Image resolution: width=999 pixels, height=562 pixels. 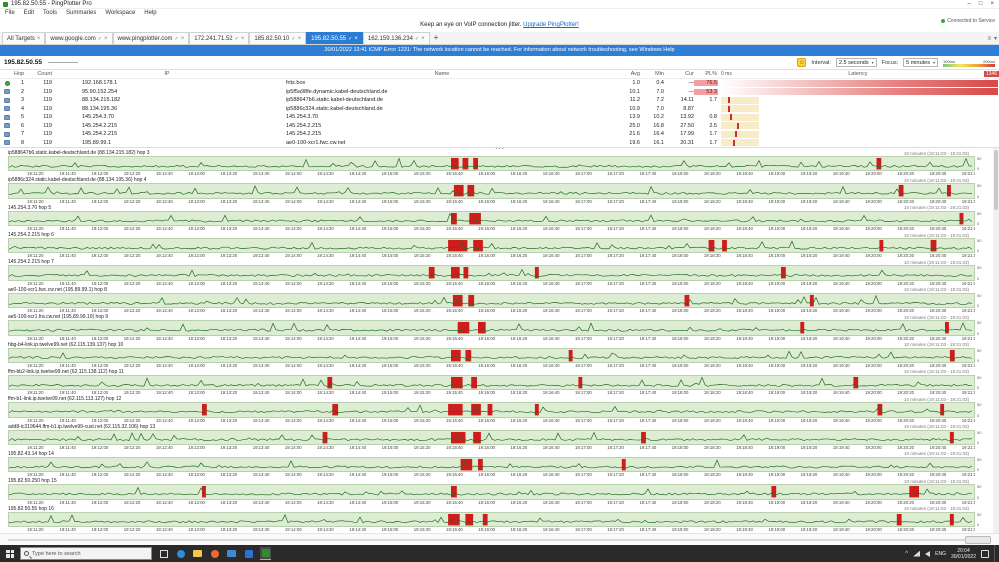 I want to click on tab-162-159-136-234: 162.159.136.234 ✓ ×, so click(x=396, y=38).